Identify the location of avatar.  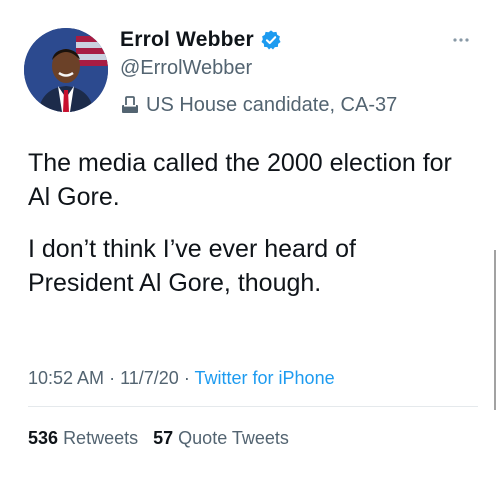
(66, 70).